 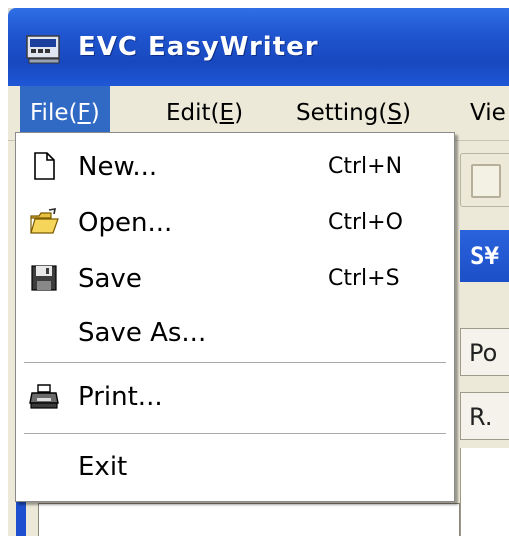 I want to click on menu-item-label: Save, so click(x=110, y=279).